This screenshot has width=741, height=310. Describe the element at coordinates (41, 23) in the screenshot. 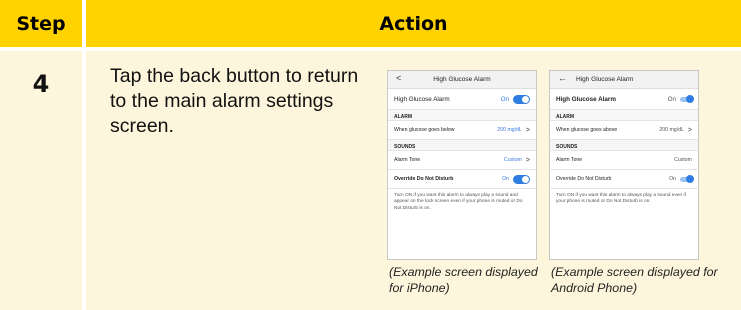

I see `header-step: Step` at that location.